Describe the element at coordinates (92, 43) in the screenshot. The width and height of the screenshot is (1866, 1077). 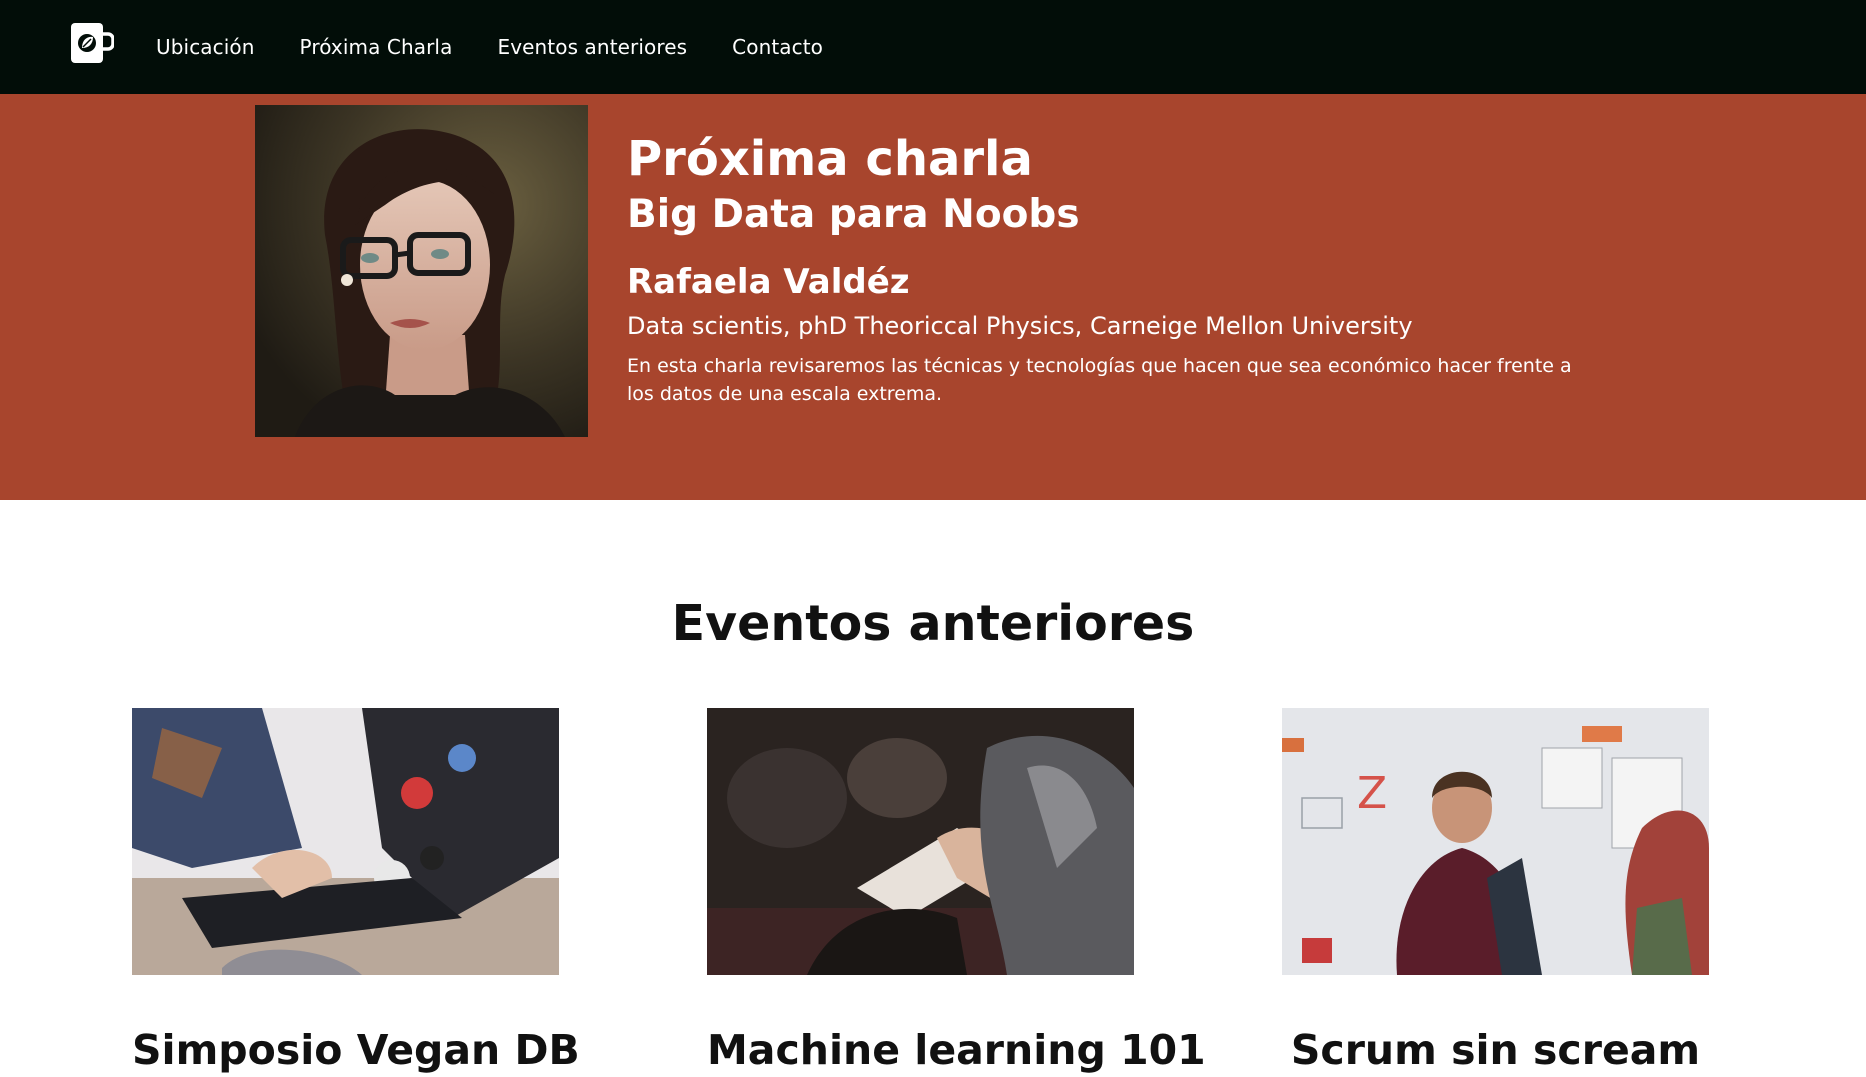
I see `coffee-mug-leaf-icon` at that location.